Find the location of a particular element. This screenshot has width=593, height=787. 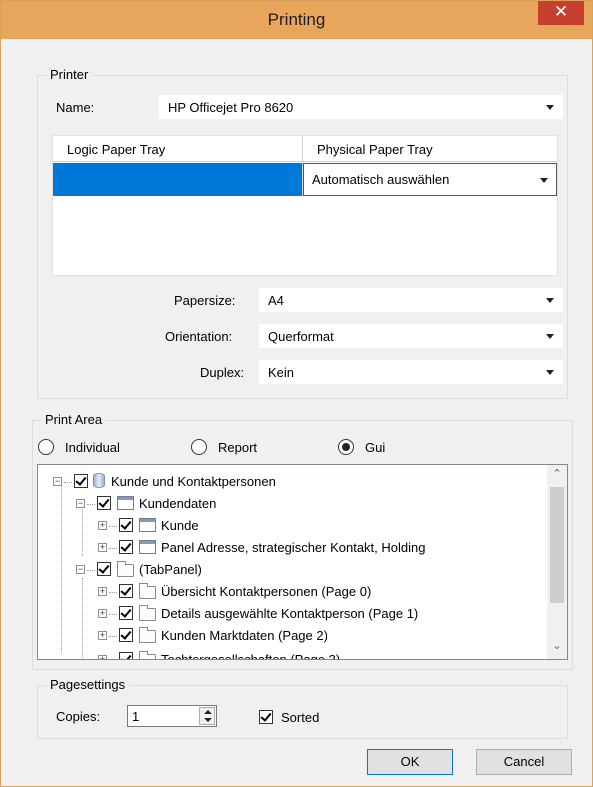

copies-value: 1 is located at coordinates (135, 716).